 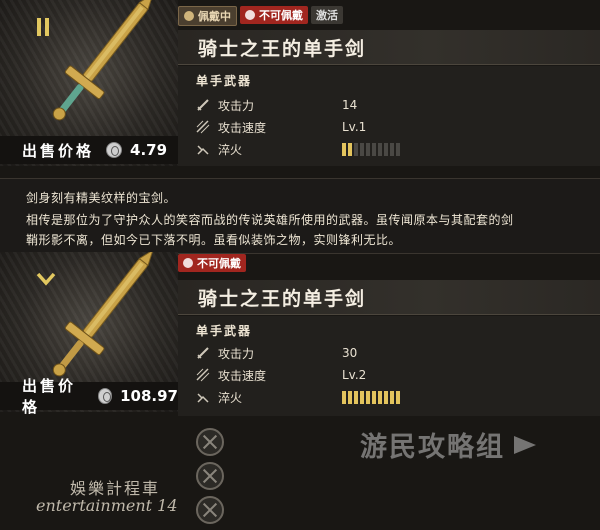 What do you see at coordinates (354, 375) in the screenshot?
I see `attack-speed-value: Lv.2` at bounding box center [354, 375].